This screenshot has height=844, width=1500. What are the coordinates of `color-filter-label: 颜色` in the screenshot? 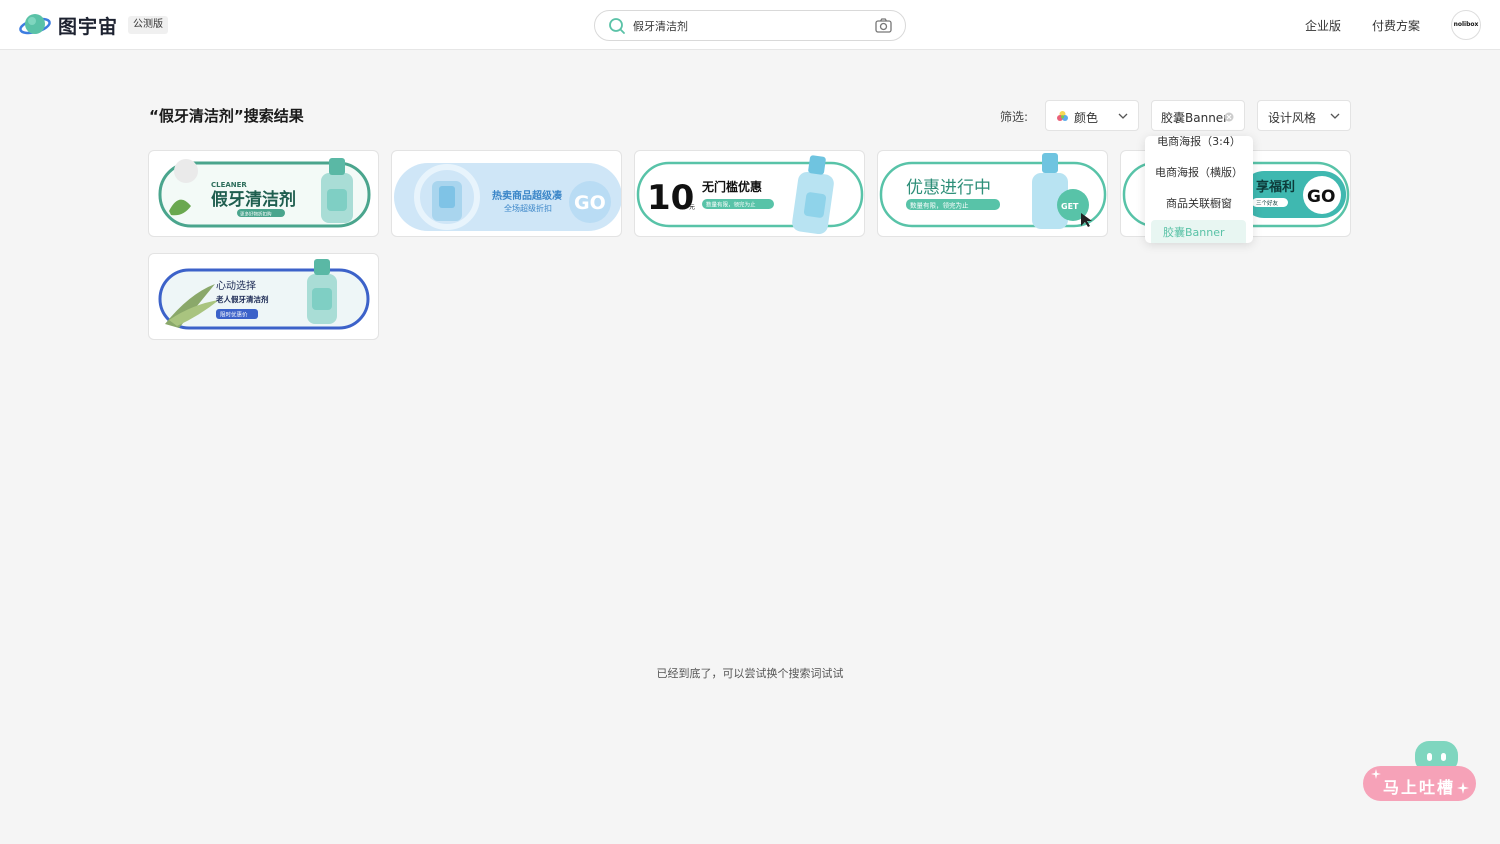 It's located at (1086, 118).